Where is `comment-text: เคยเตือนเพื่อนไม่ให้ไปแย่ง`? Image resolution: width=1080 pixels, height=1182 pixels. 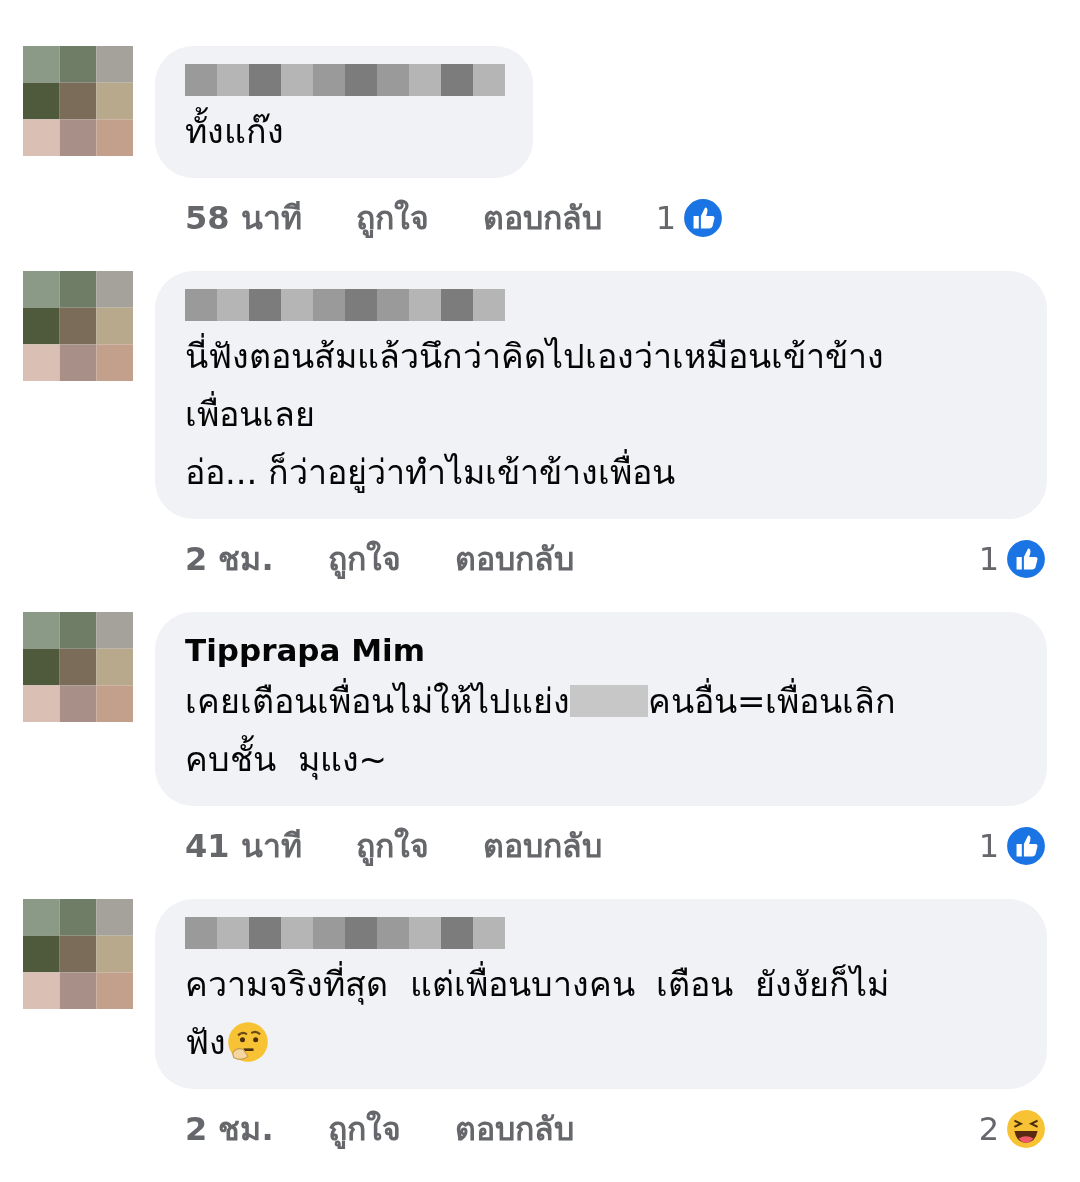
comment-text: เคยเตือนเพื่อนไม่ให้ไปแย่ง is located at coordinates (377, 701).